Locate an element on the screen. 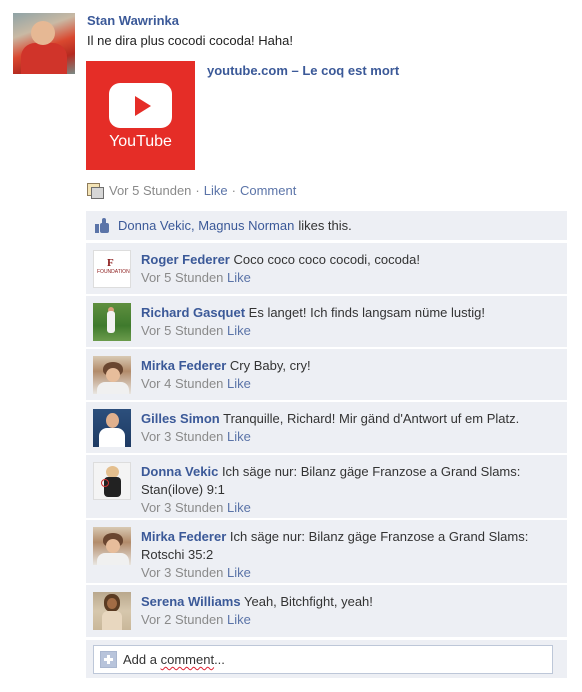 The image size is (582, 692). attachment-type-icon is located at coordinates (95, 191).